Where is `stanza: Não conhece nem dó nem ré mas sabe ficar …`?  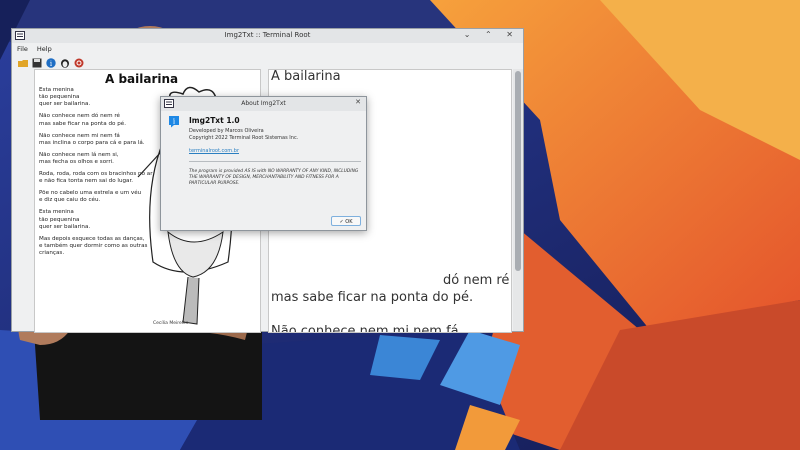
stanza: Não conhece nem dó nem ré mas sabe ficar … is located at coordinates (82, 120).